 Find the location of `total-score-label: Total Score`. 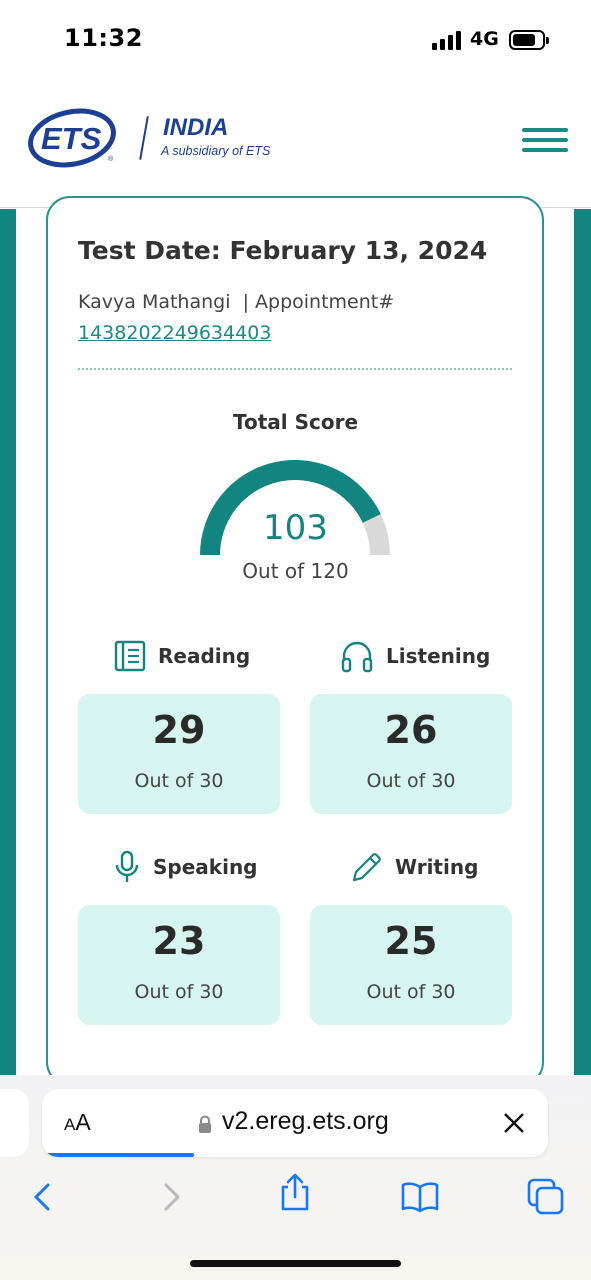

total-score-label: Total Score is located at coordinates (295, 422).